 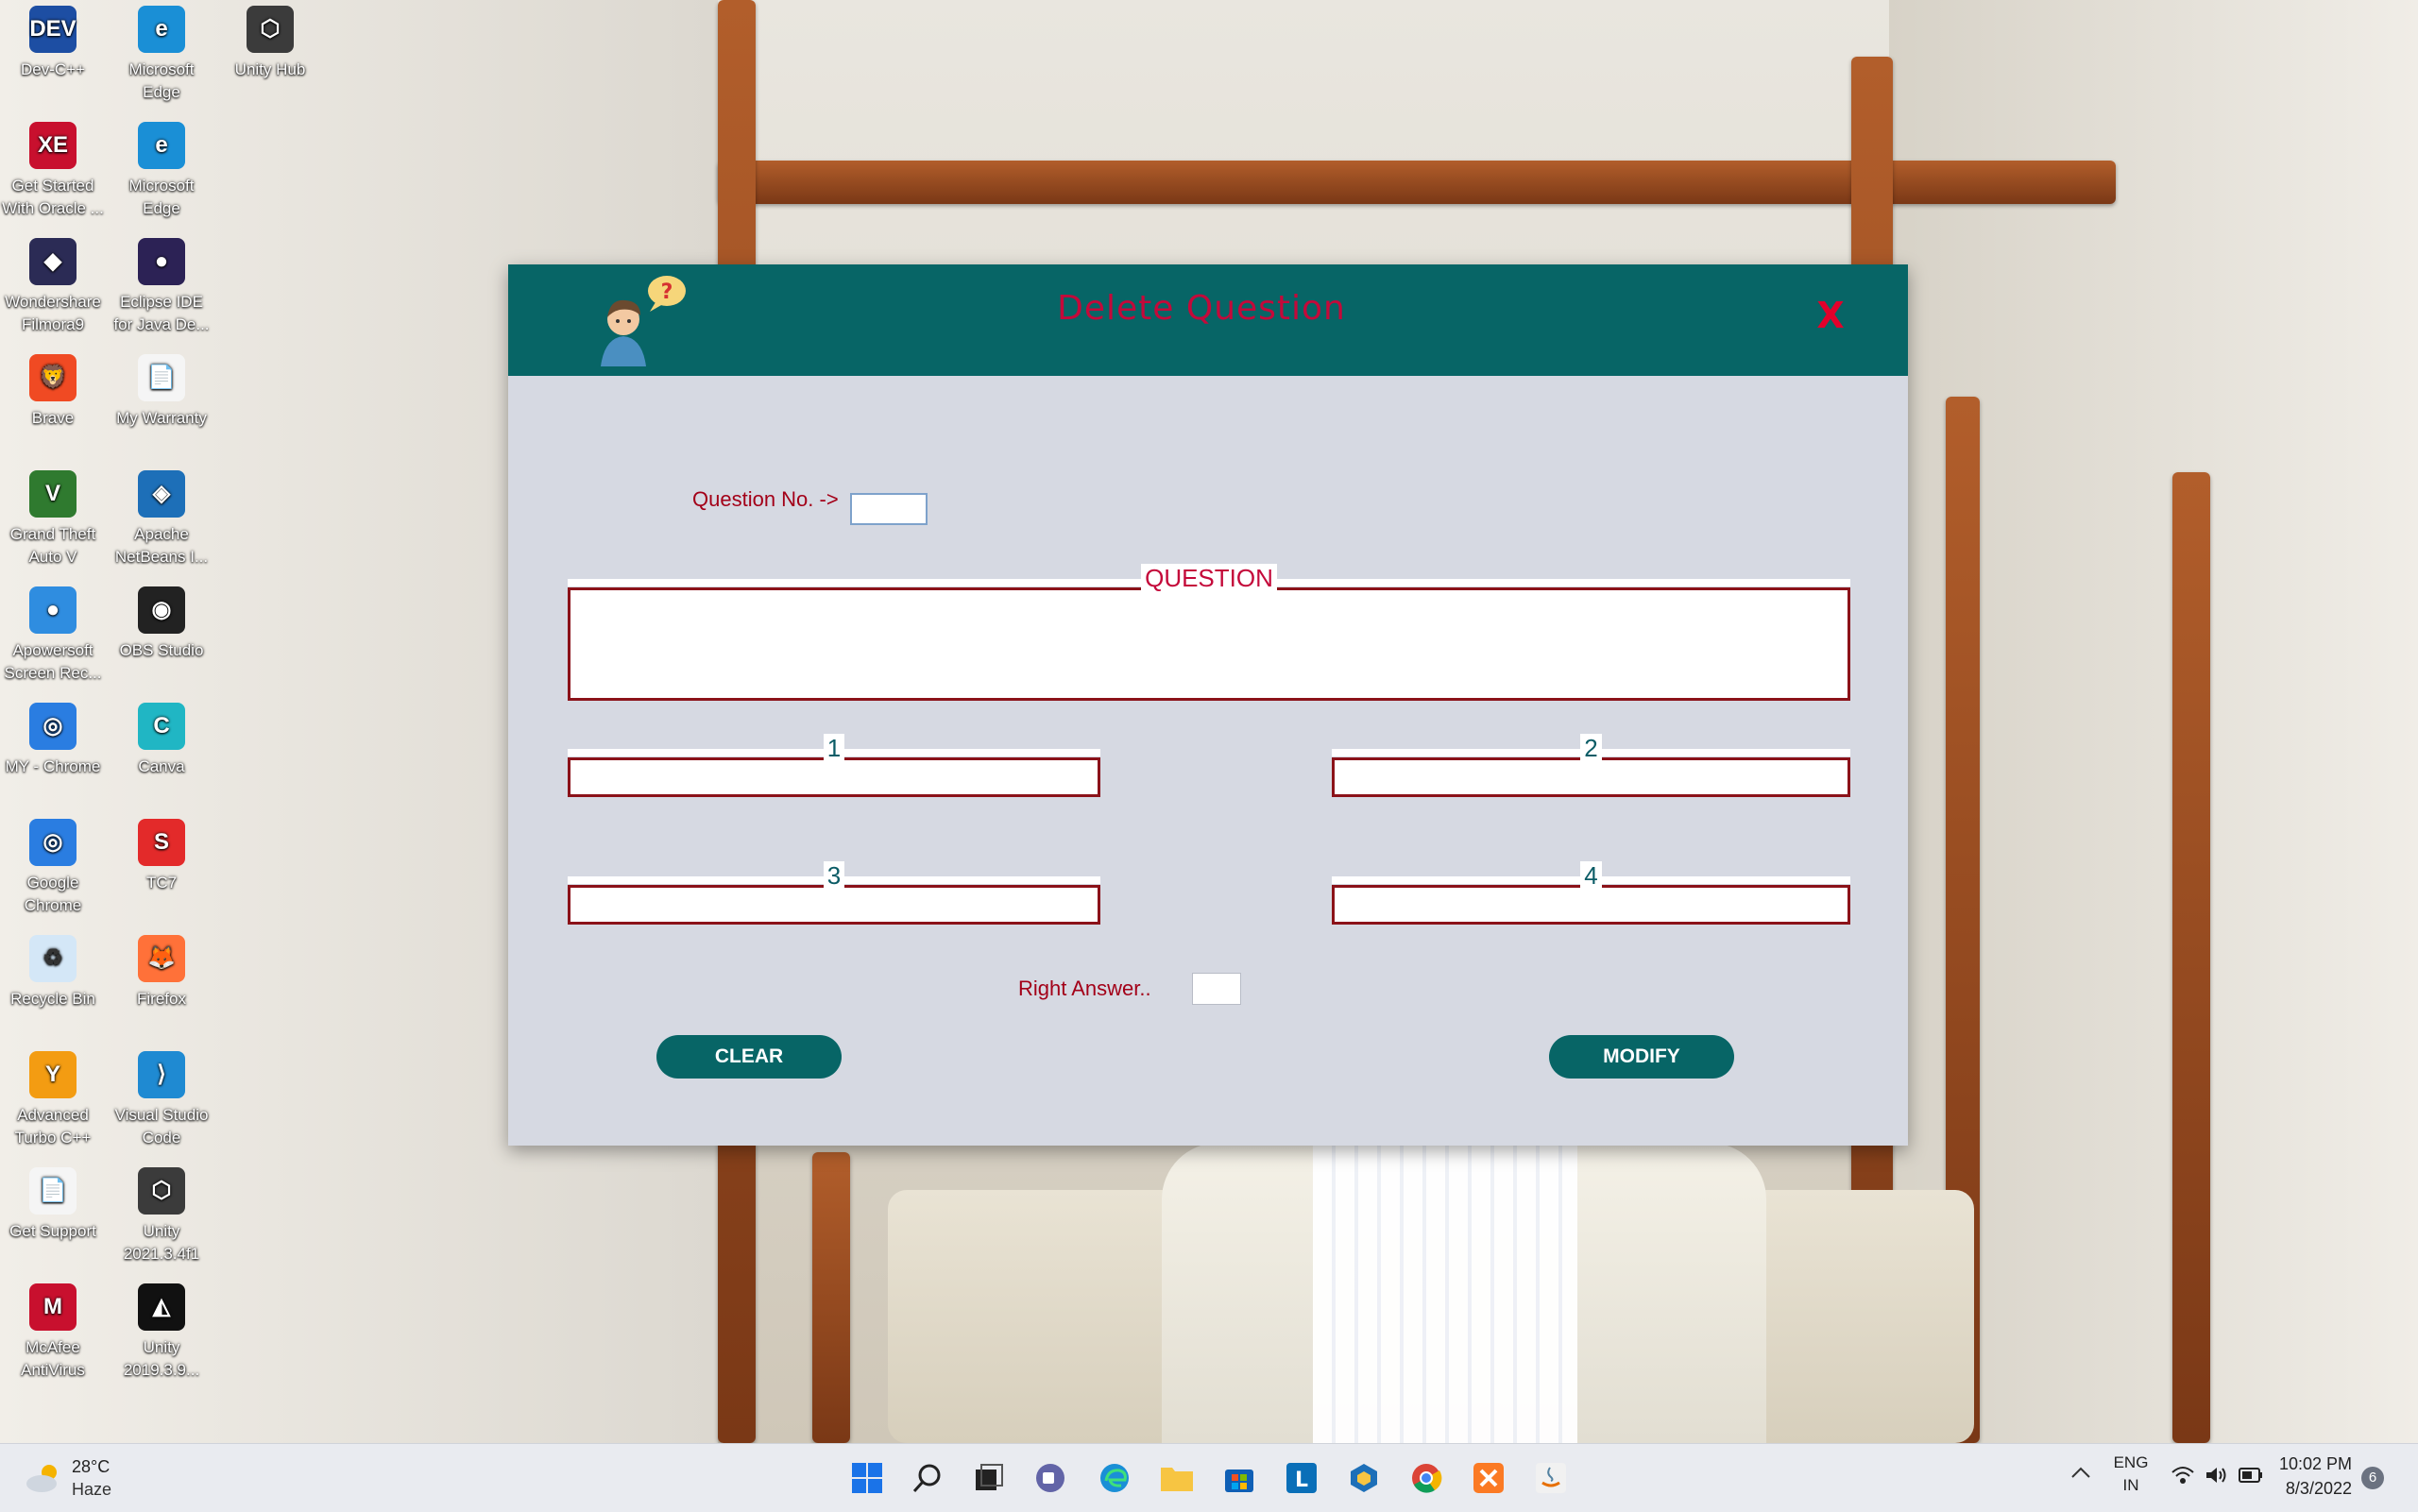 I want to click on desktop-icon: ⬡ Unity Hub, so click(x=270, y=43).